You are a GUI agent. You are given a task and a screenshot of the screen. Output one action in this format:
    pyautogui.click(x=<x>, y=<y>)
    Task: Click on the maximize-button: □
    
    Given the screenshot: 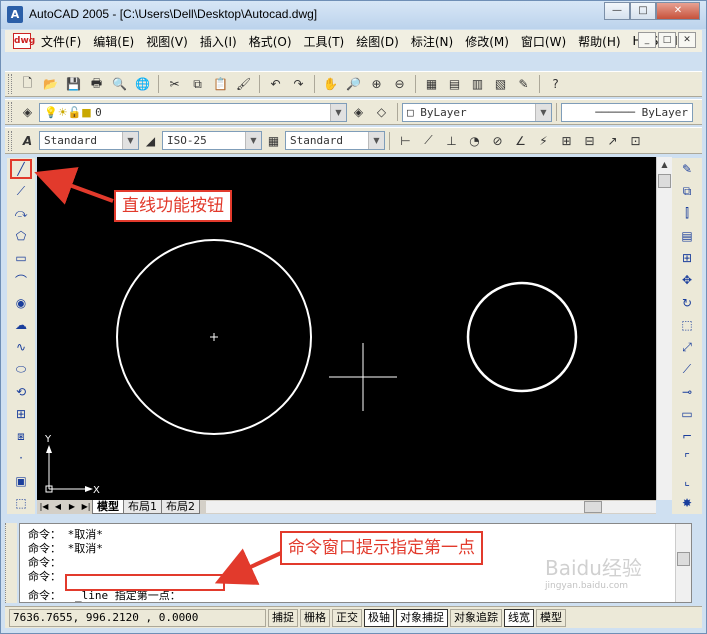 What is the action you would take?
    pyautogui.click(x=643, y=11)
    